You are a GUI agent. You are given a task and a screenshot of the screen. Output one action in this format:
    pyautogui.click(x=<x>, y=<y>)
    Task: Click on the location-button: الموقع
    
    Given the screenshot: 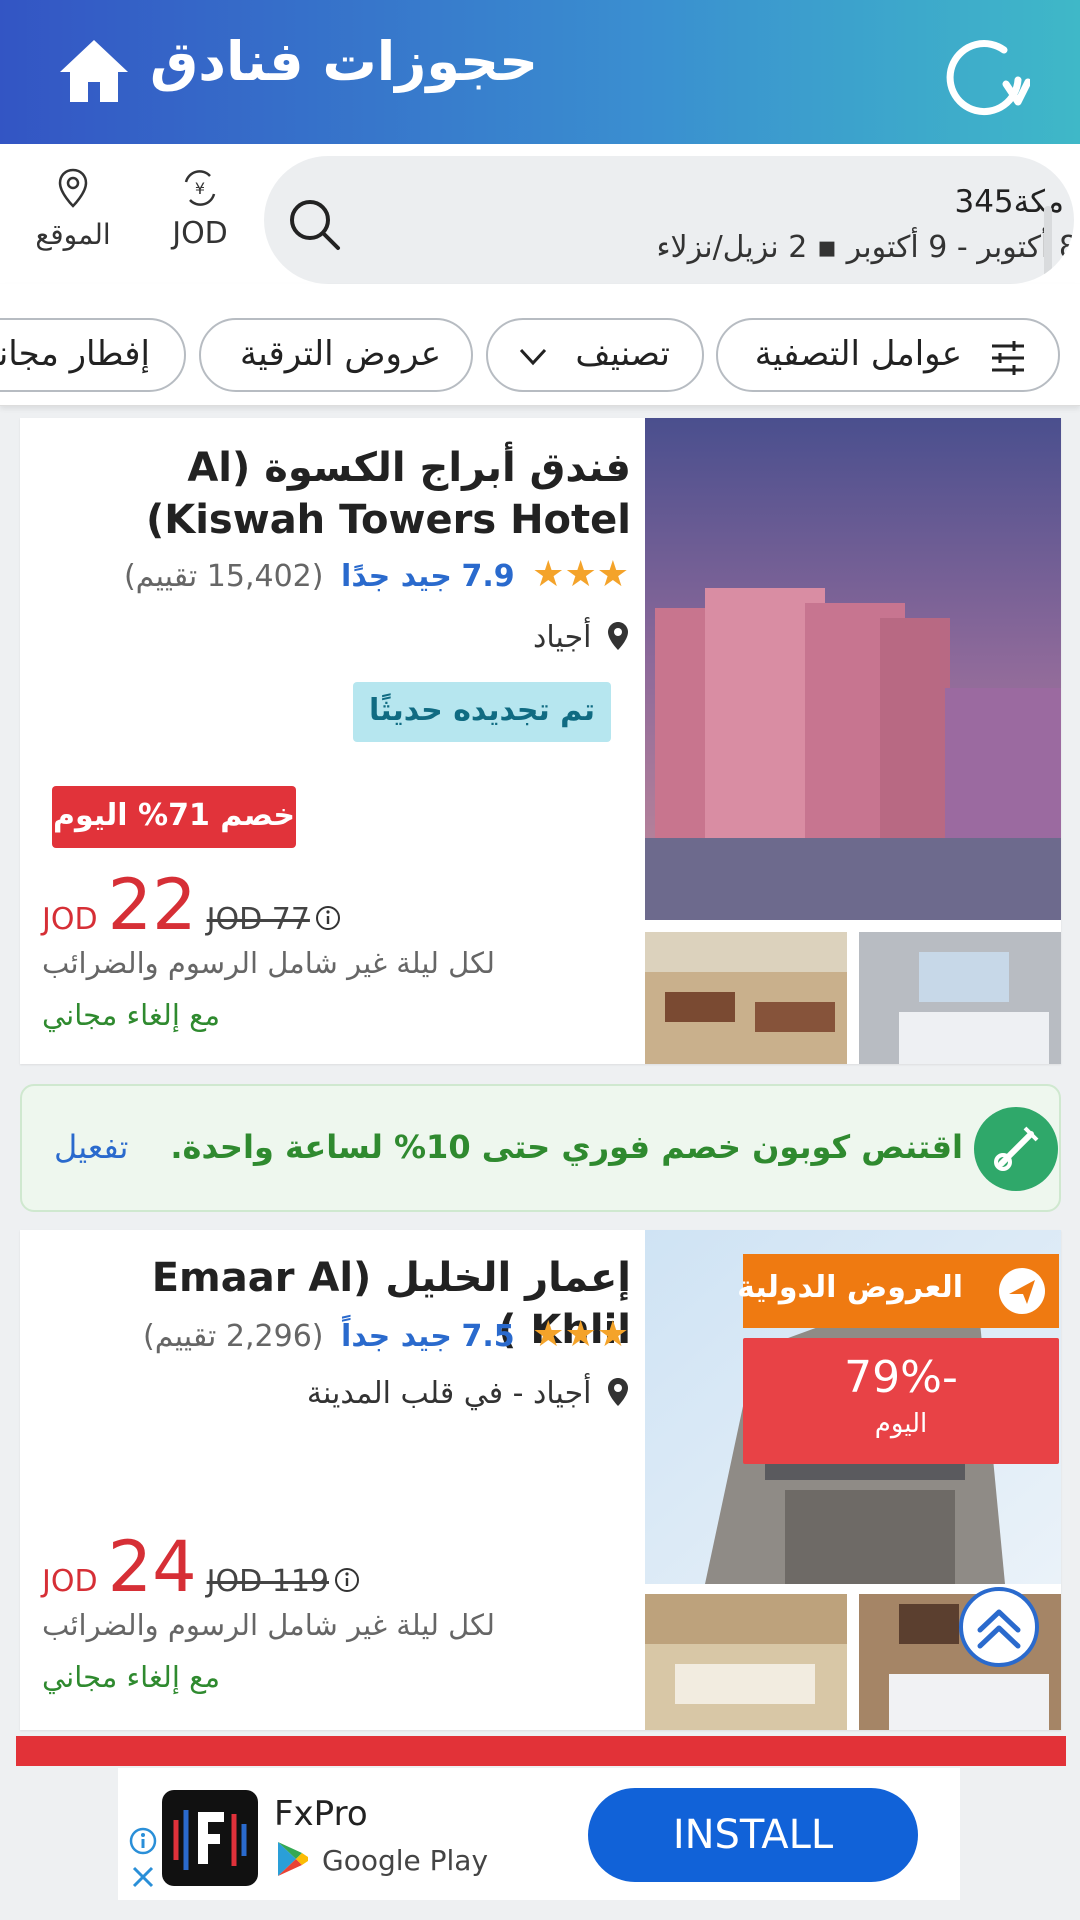 What is the action you would take?
    pyautogui.click(x=73, y=218)
    